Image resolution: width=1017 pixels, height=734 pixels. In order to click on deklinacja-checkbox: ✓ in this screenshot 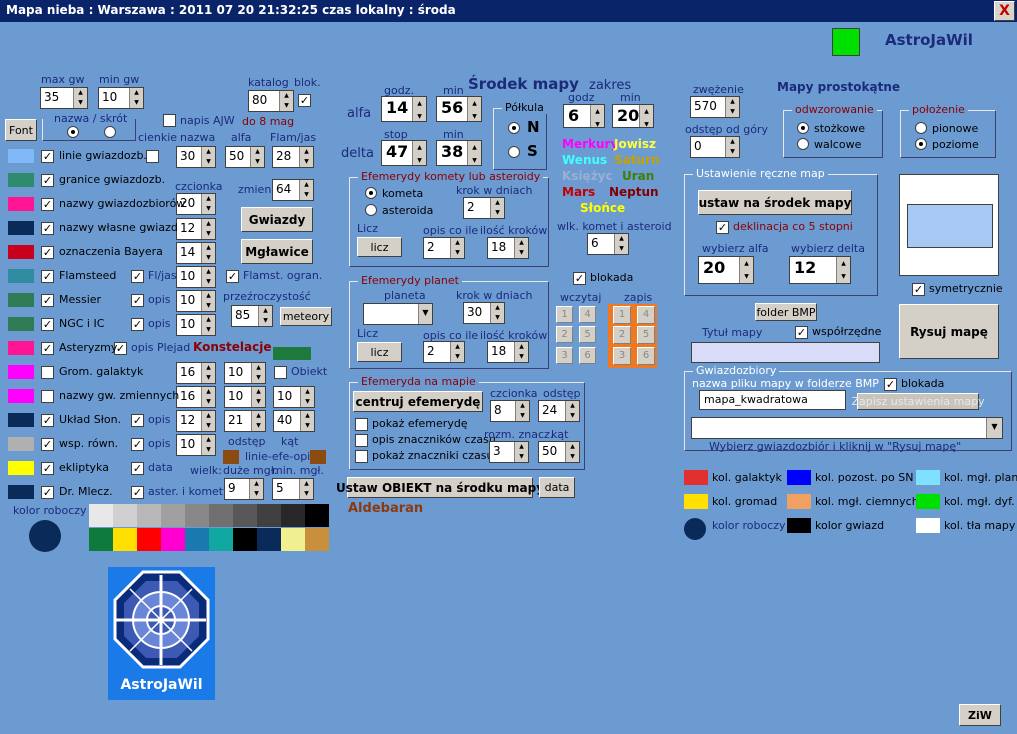, I will do `click(722, 227)`.